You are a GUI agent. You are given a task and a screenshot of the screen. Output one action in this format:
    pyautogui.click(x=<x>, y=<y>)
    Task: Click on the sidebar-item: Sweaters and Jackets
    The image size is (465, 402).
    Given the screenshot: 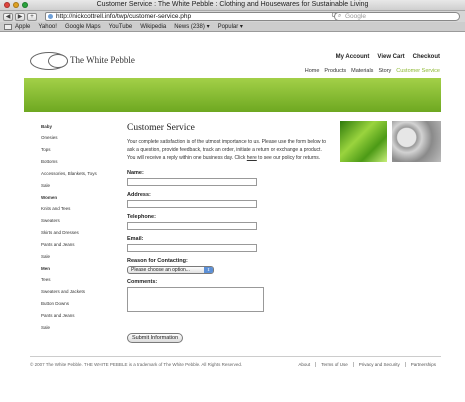 What is the action you would take?
    pyautogui.click(x=81, y=292)
    